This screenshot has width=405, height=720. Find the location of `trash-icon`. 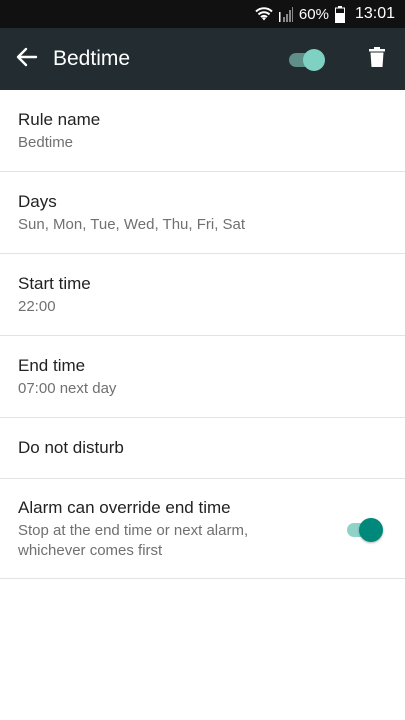

trash-icon is located at coordinates (377, 59).